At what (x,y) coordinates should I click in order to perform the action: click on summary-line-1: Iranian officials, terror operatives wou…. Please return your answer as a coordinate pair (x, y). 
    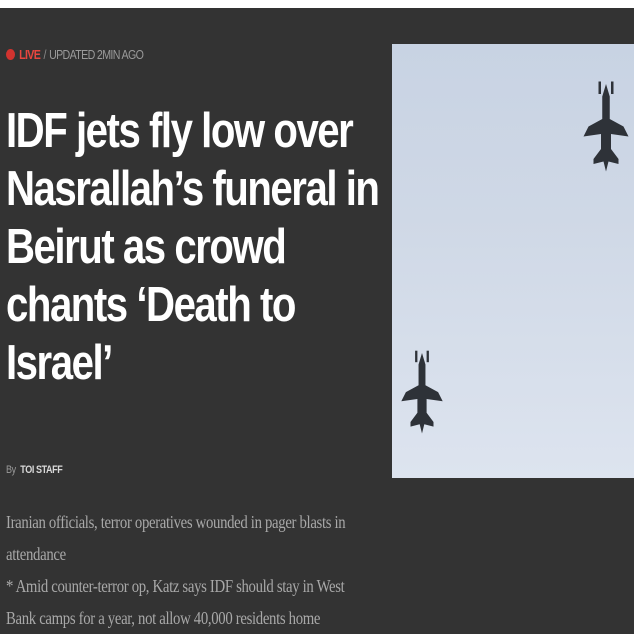
    Looking at the image, I should click on (176, 538).